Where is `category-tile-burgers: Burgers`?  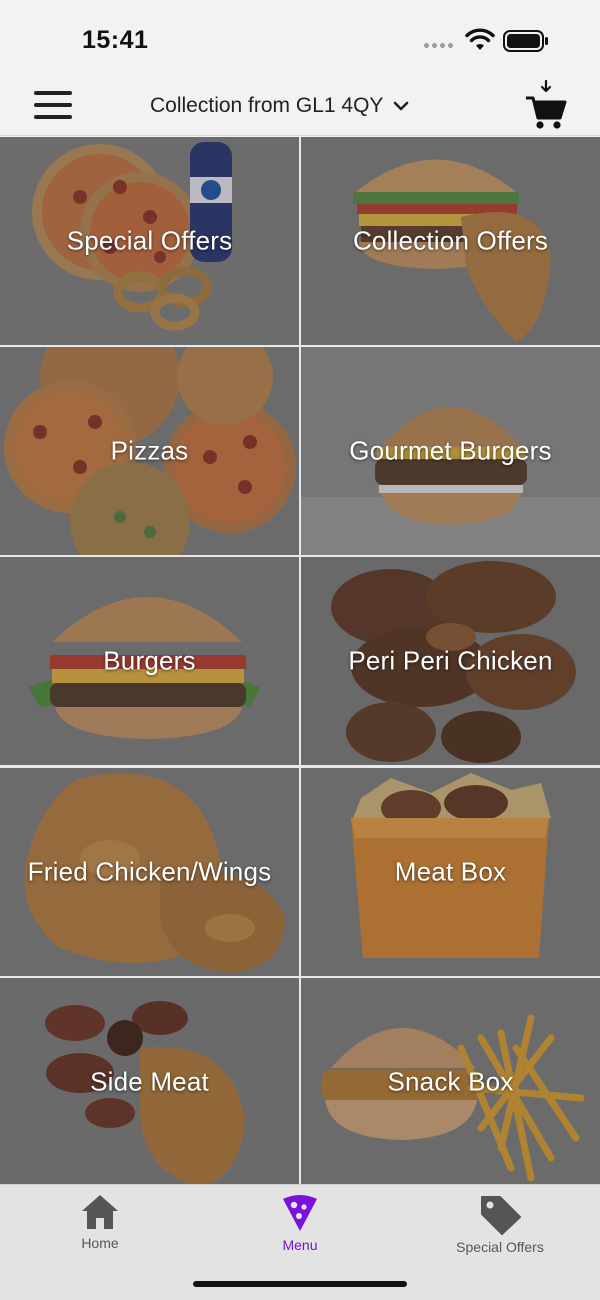
category-tile-burgers: Burgers is located at coordinates (149, 661).